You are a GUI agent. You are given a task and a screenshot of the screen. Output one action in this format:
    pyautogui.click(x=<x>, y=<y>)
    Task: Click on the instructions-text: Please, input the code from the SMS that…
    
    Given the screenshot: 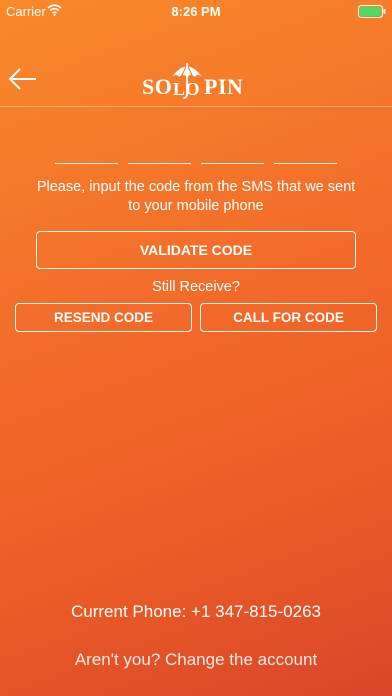 What is the action you would take?
    pyautogui.click(x=196, y=196)
    